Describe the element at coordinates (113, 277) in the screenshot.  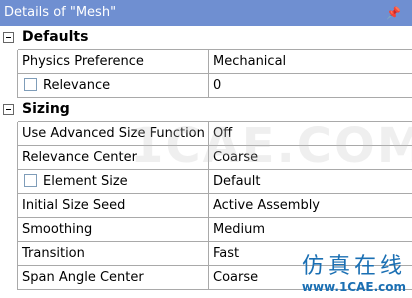
I see `property-name: Span Angle Center` at that location.